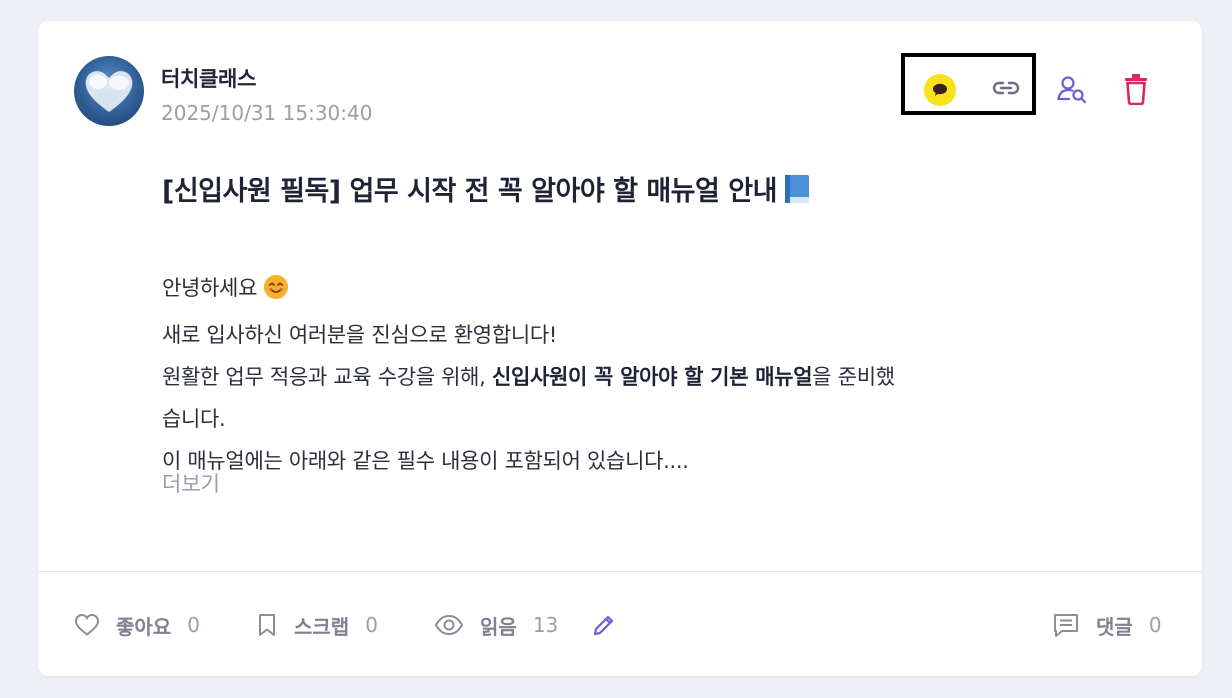 This screenshot has width=1232, height=698. Describe the element at coordinates (627, 290) in the screenshot. I see `body-line: 안녕하세요` at that location.